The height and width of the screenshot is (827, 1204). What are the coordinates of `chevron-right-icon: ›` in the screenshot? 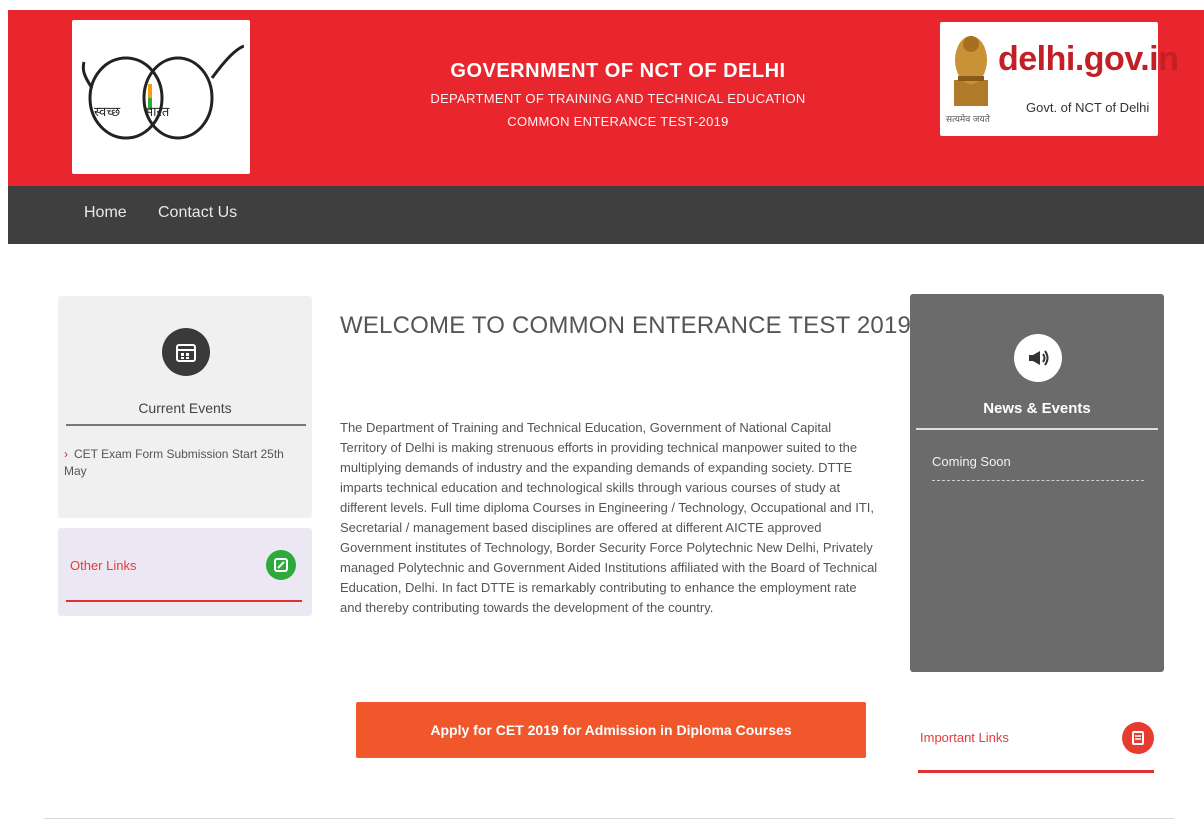 It's located at (66, 454).